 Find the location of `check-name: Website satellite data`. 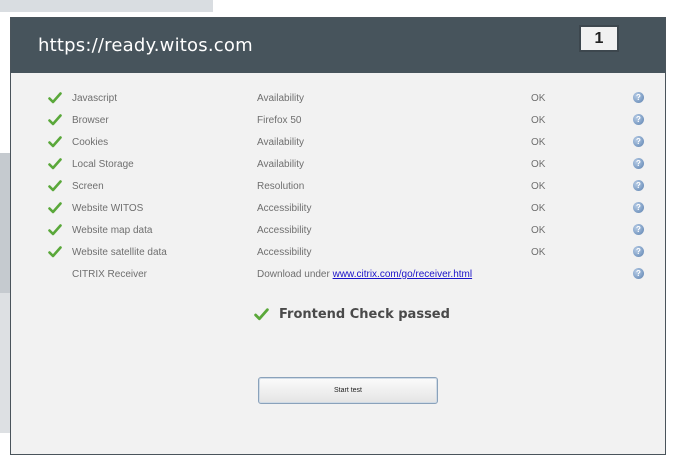

check-name: Website satellite data is located at coordinates (119, 252).